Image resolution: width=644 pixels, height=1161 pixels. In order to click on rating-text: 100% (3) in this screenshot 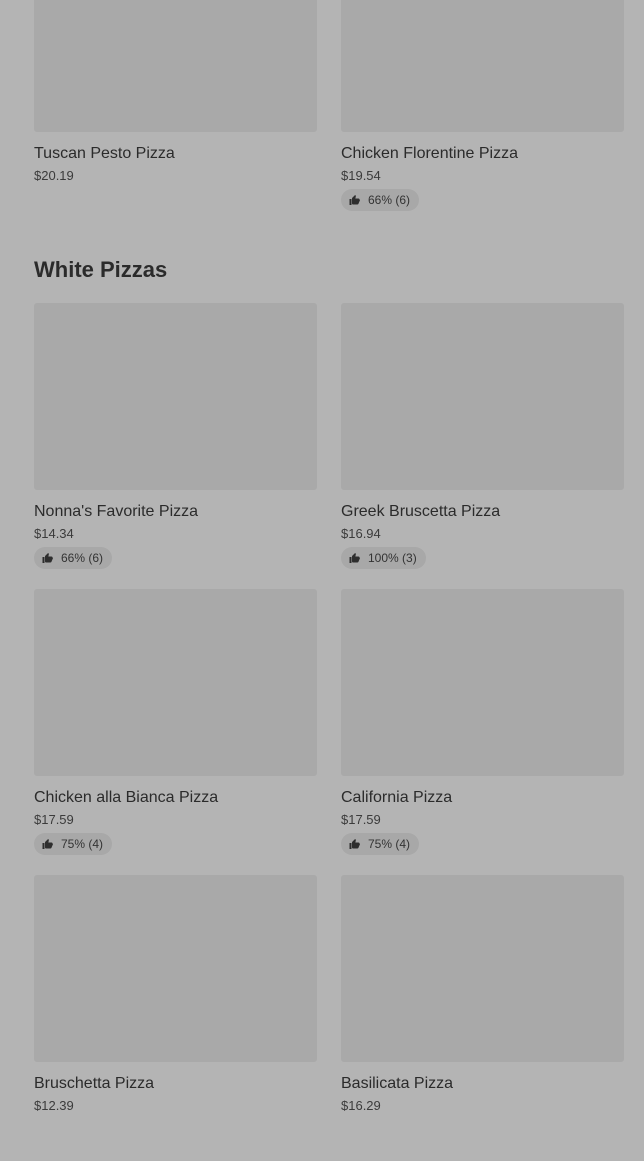, I will do `click(392, 558)`.